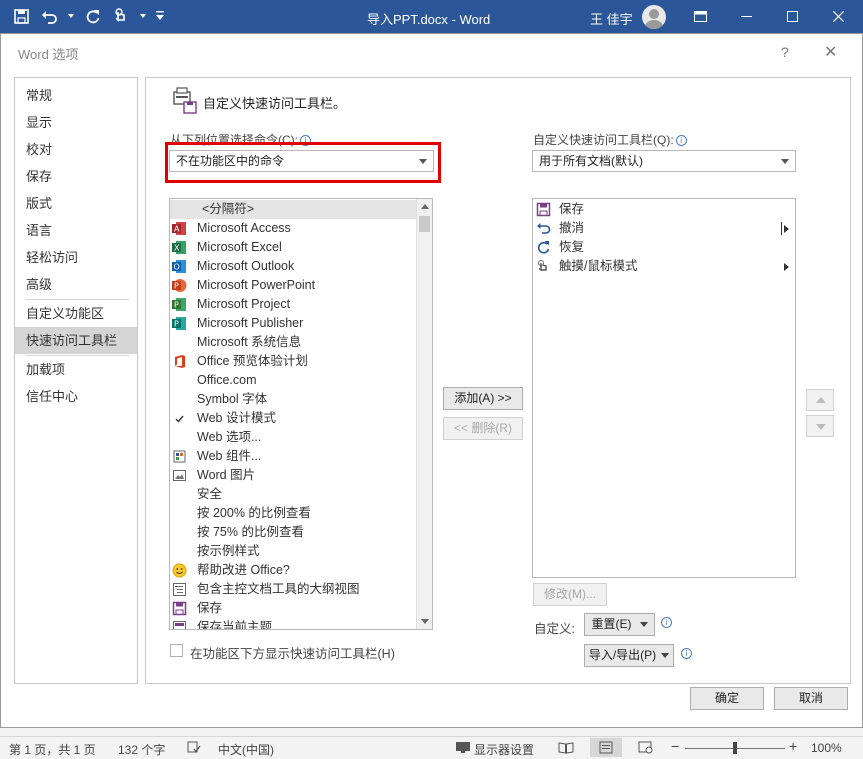  Describe the element at coordinates (293, 304) in the screenshot. I see `list-item: P Microsoft Project` at that location.